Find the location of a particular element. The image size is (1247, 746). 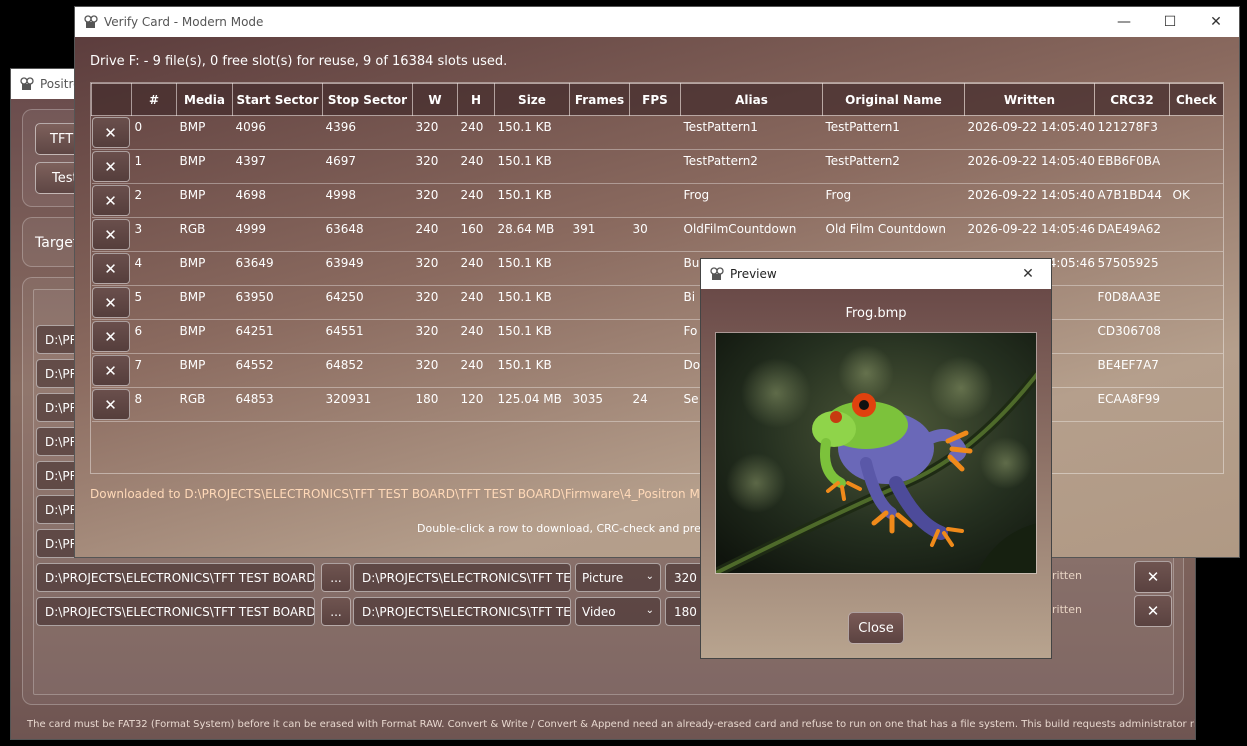

column-header is located at coordinates (111, 99).